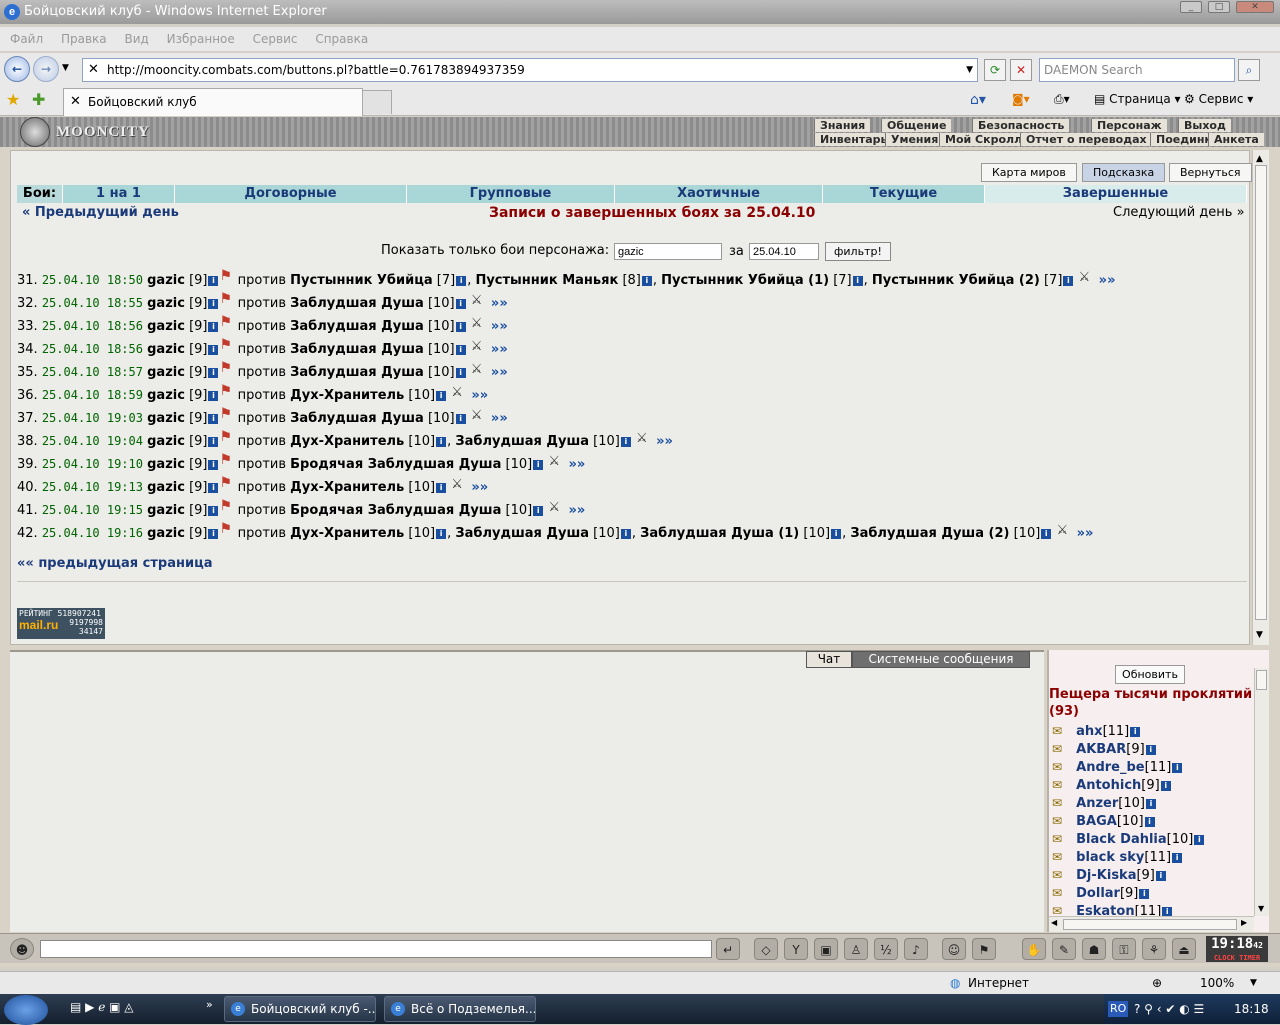  What do you see at coordinates (46, 69) in the screenshot?
I see `forward-button: →` at bounding box center [46, 69].